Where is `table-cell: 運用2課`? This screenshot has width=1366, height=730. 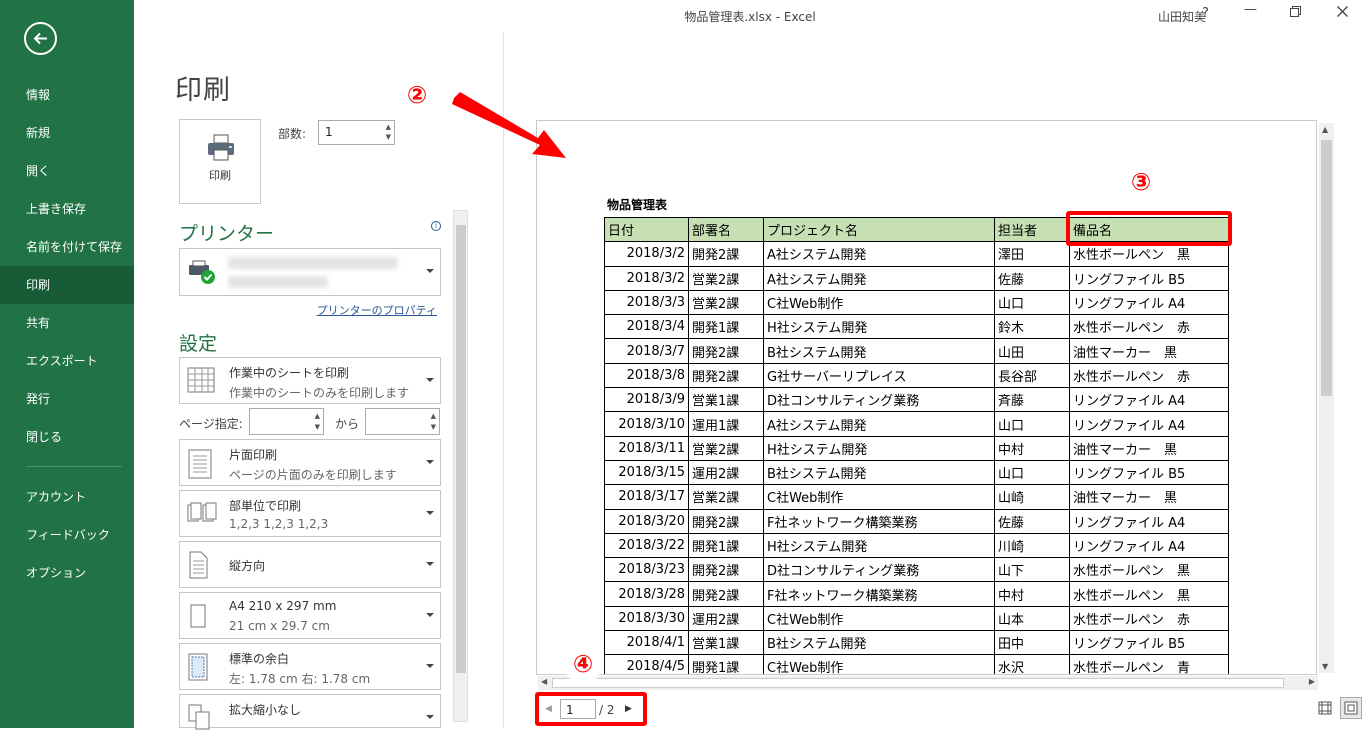 table-cell: 運用2課 is located at coordinates (726, 618).